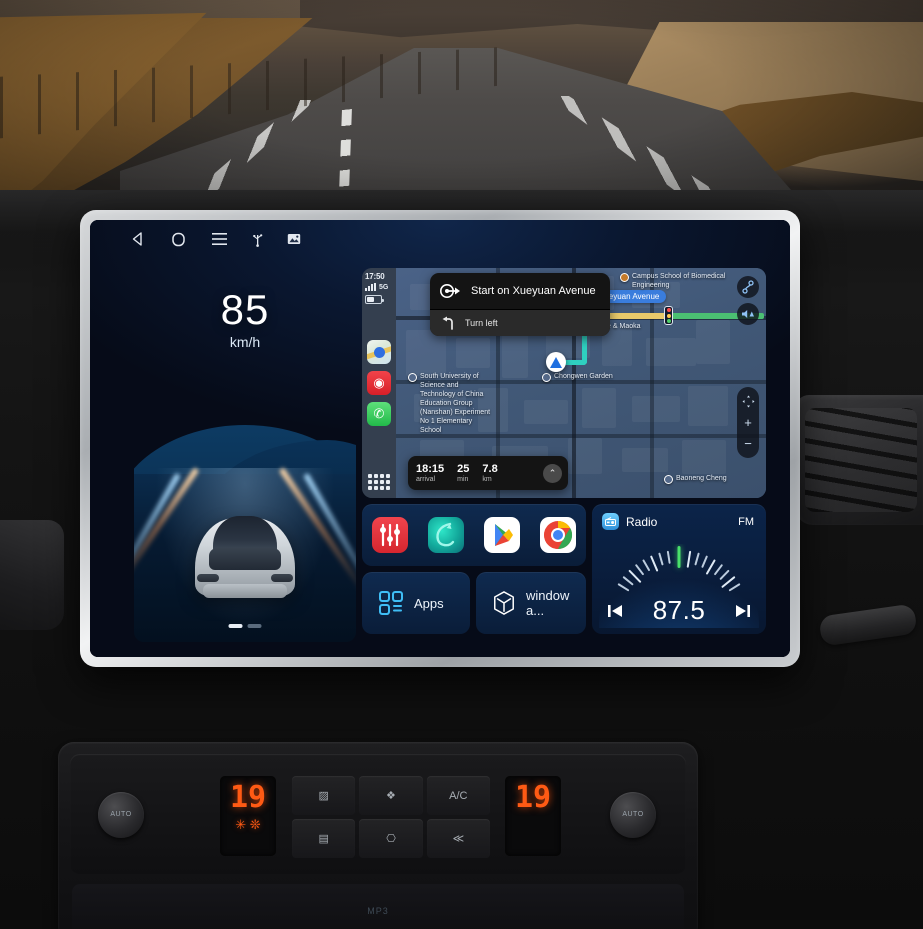  Describe the element at coordinates (633, 815) in the screenshot. I see `climate-knob-right: AUTO` at that location.